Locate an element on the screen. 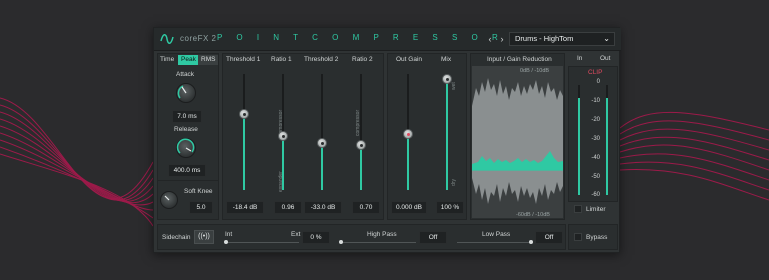 Image resolution: width=769 pixels, height=280 pixels. ratio2-slider-thumb is located at coordinates (361, 145).